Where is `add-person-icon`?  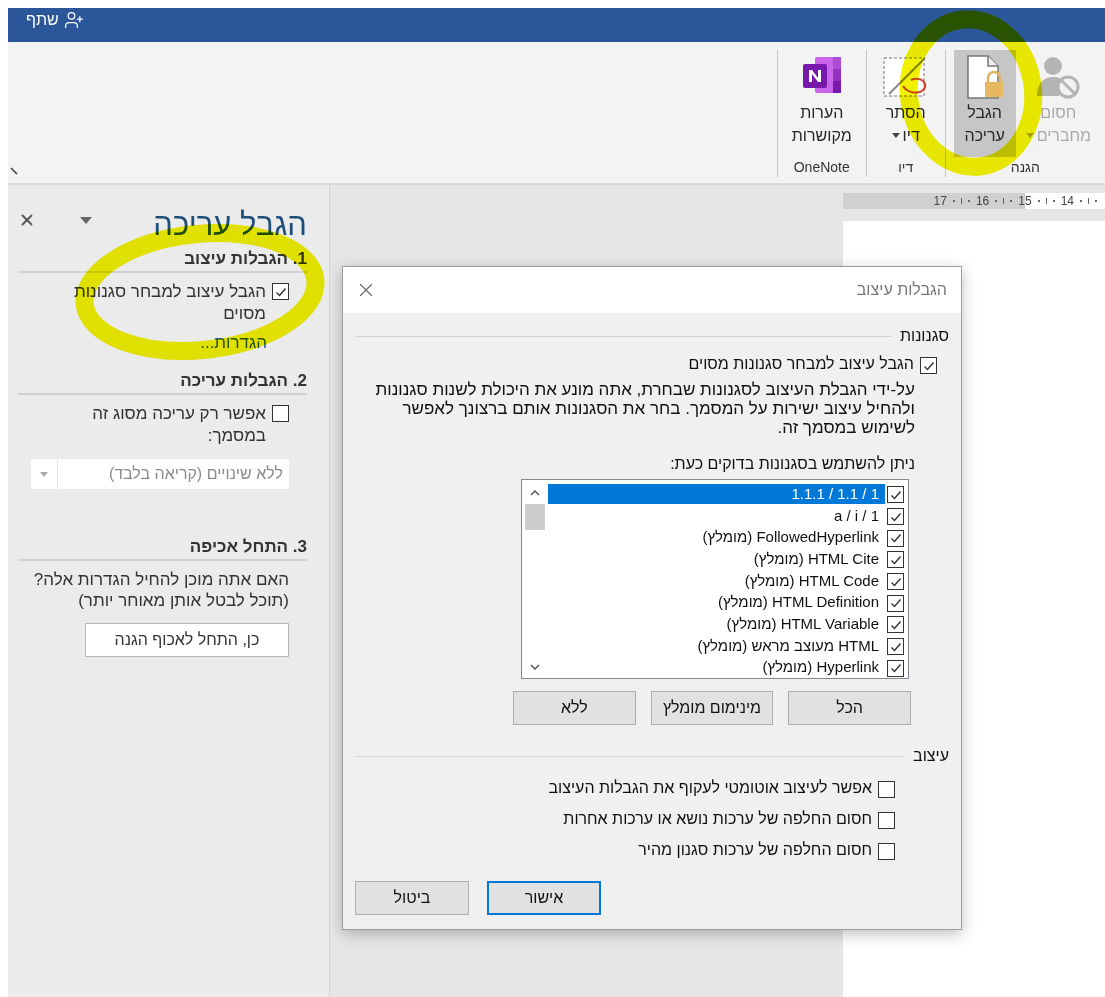 add-person-icon is located at coordinates (73, 20).